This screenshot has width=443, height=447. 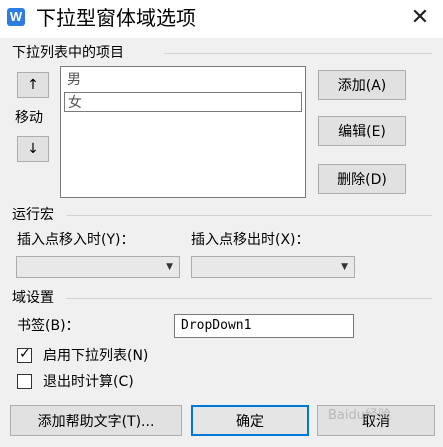 What do you see at coordinates (183, 102) in the screenshot?
I see `list-item-female: 女` at bounding box center [183, 102].